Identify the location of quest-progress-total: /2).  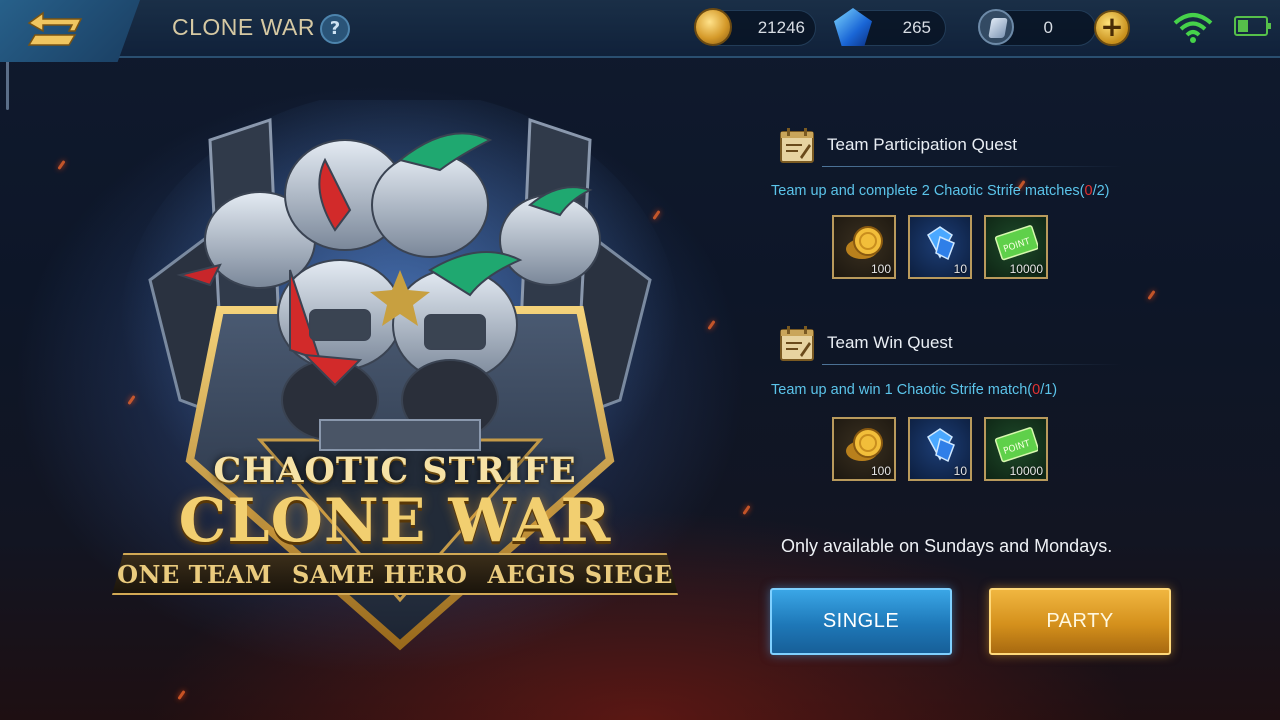
(1101, 191).